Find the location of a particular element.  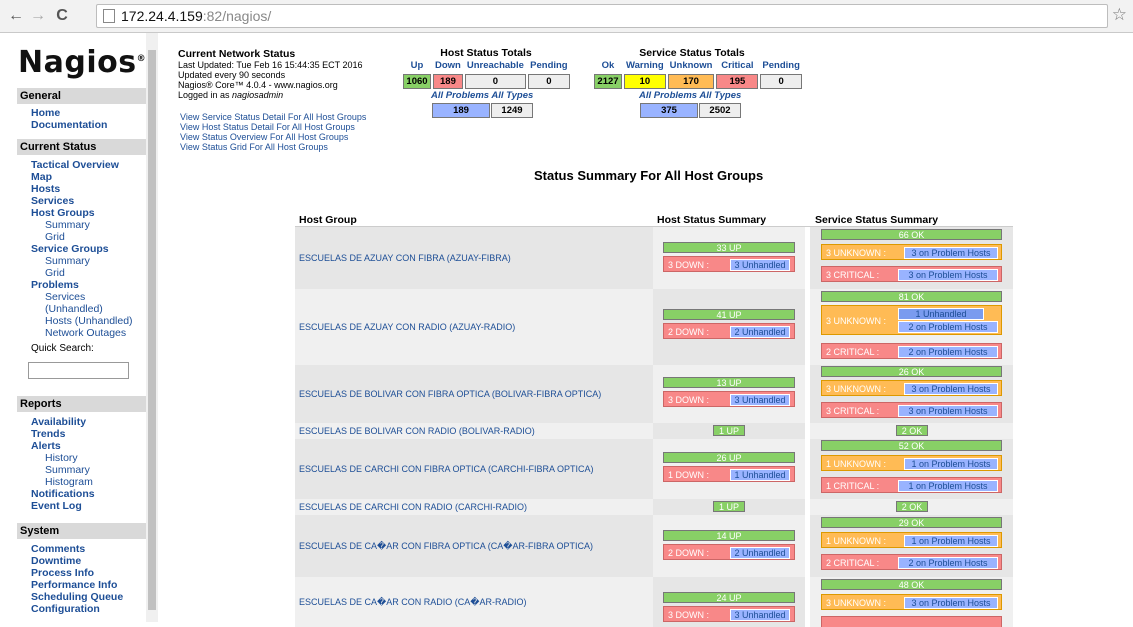

quick-search-input is located at coordinates (78, 370).